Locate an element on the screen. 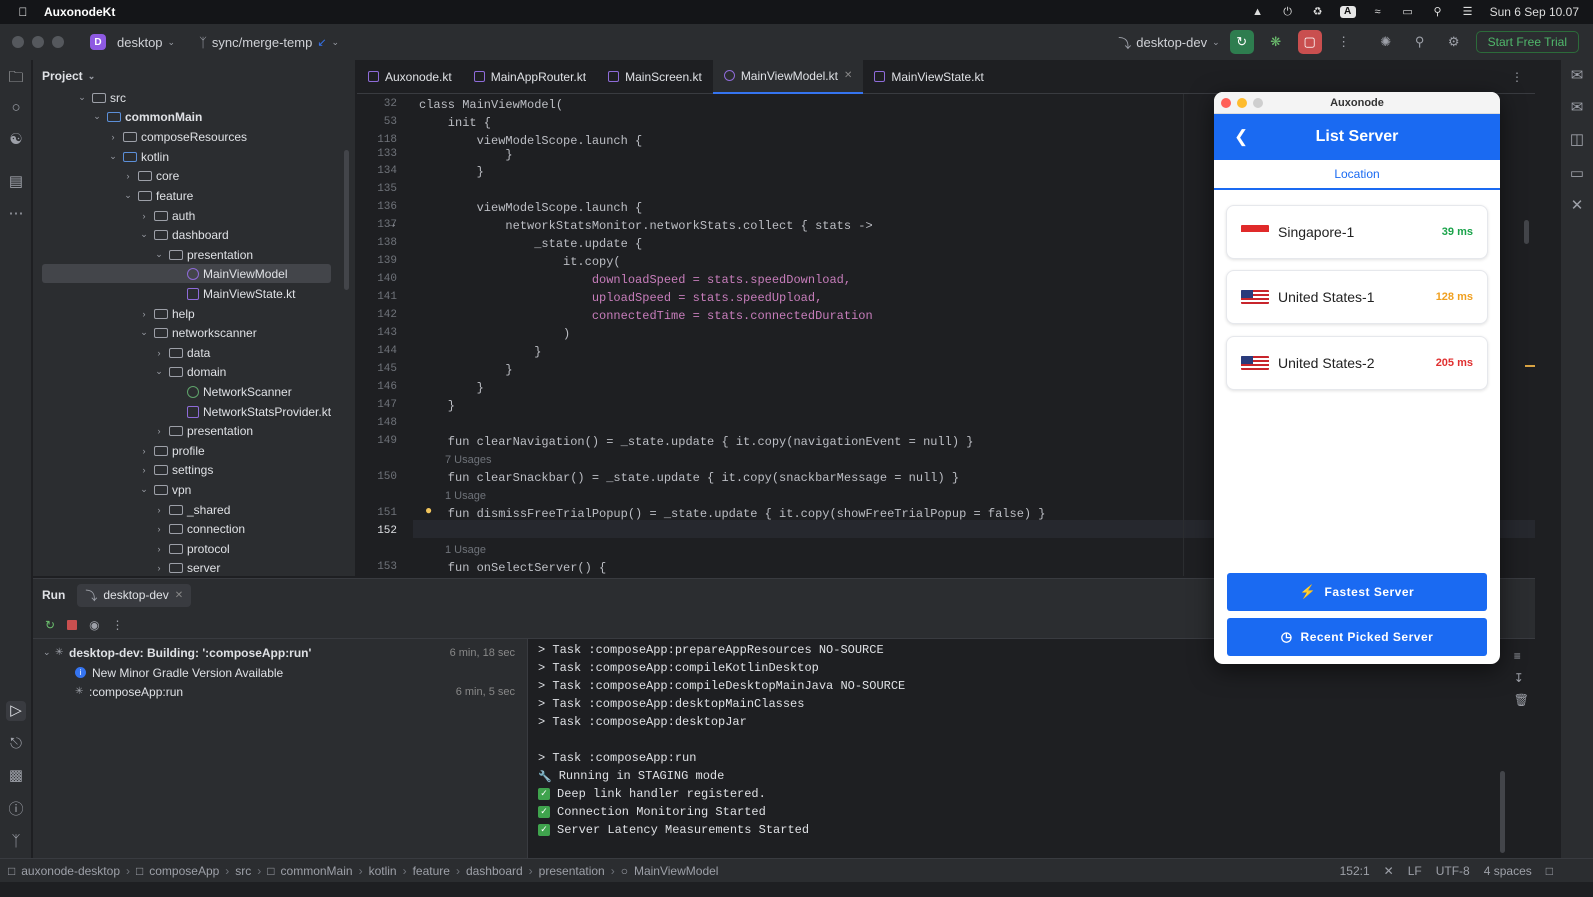  flashlight-icon: ▲ is located at coordinates (1258, 12).